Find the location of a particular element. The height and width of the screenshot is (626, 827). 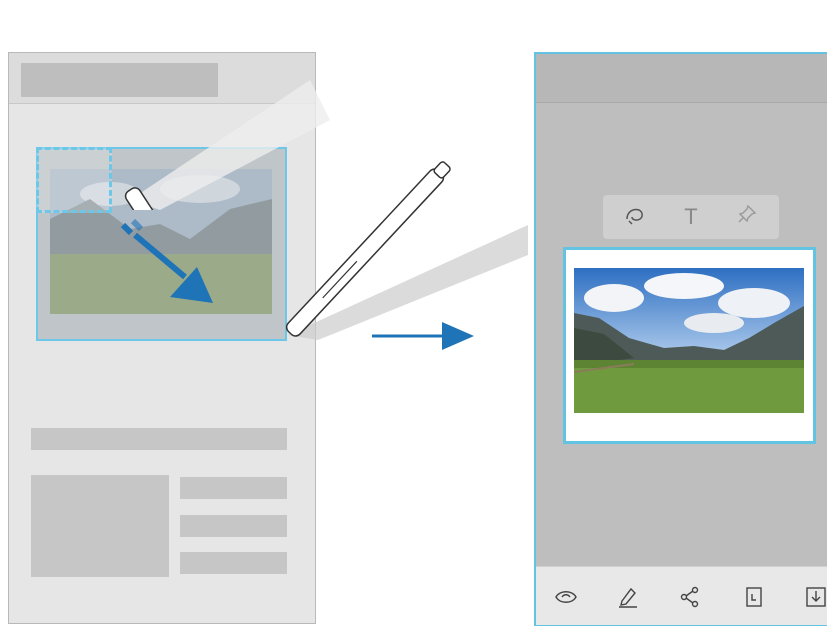

pen-icon is located at coordinates (628, 597).